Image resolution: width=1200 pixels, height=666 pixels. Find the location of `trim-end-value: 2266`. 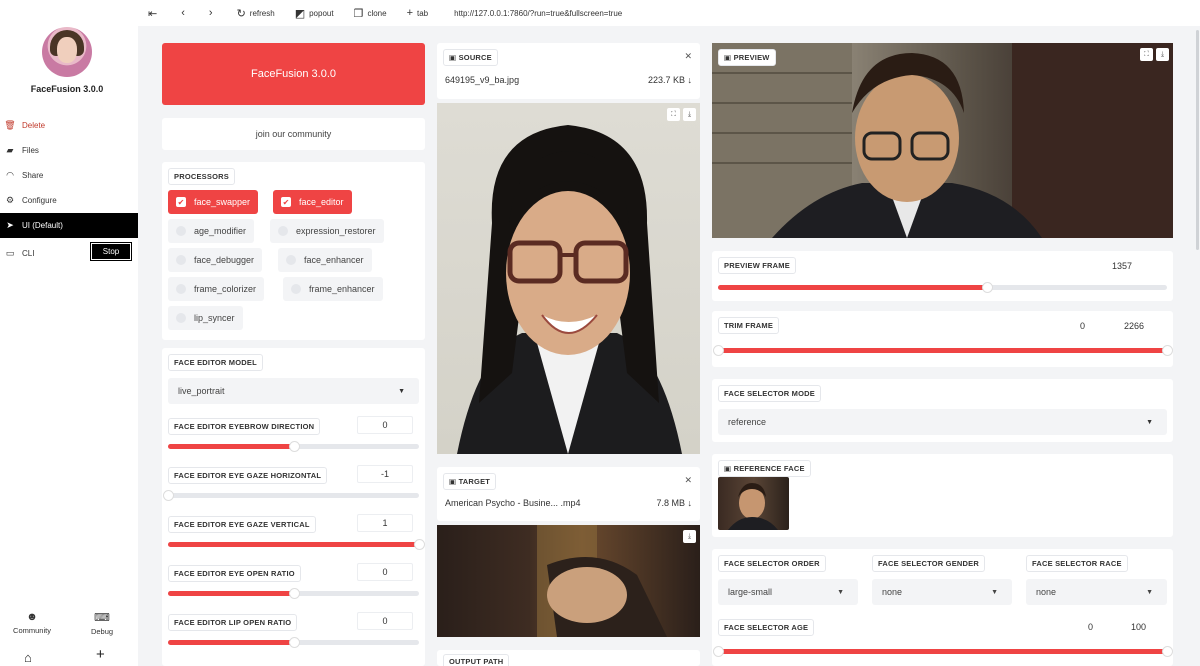

trim-end-value: 2266 is located at coordinates (1134, 326).